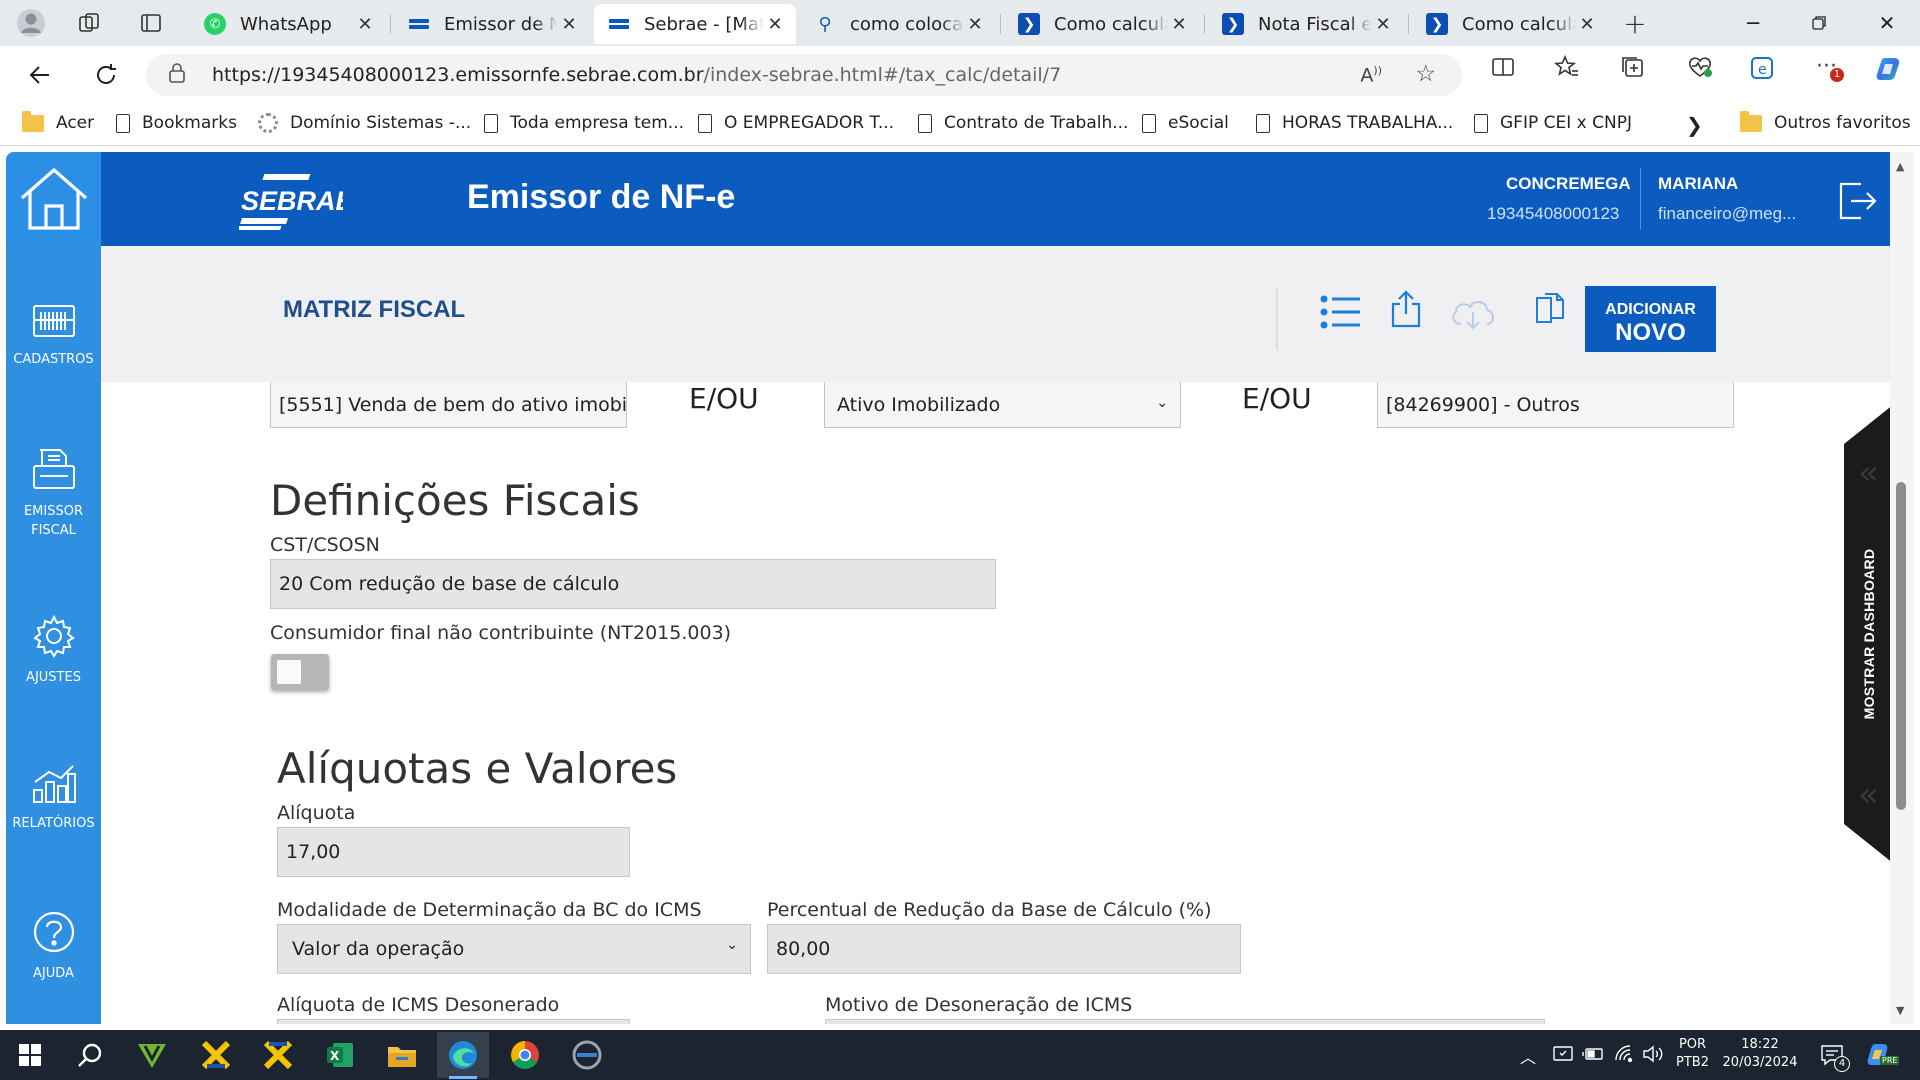 The height and width of the screenshot is (1080, 1920). I want to click on copilot-taskbar-icon: PRE, so click(1882, 1057).